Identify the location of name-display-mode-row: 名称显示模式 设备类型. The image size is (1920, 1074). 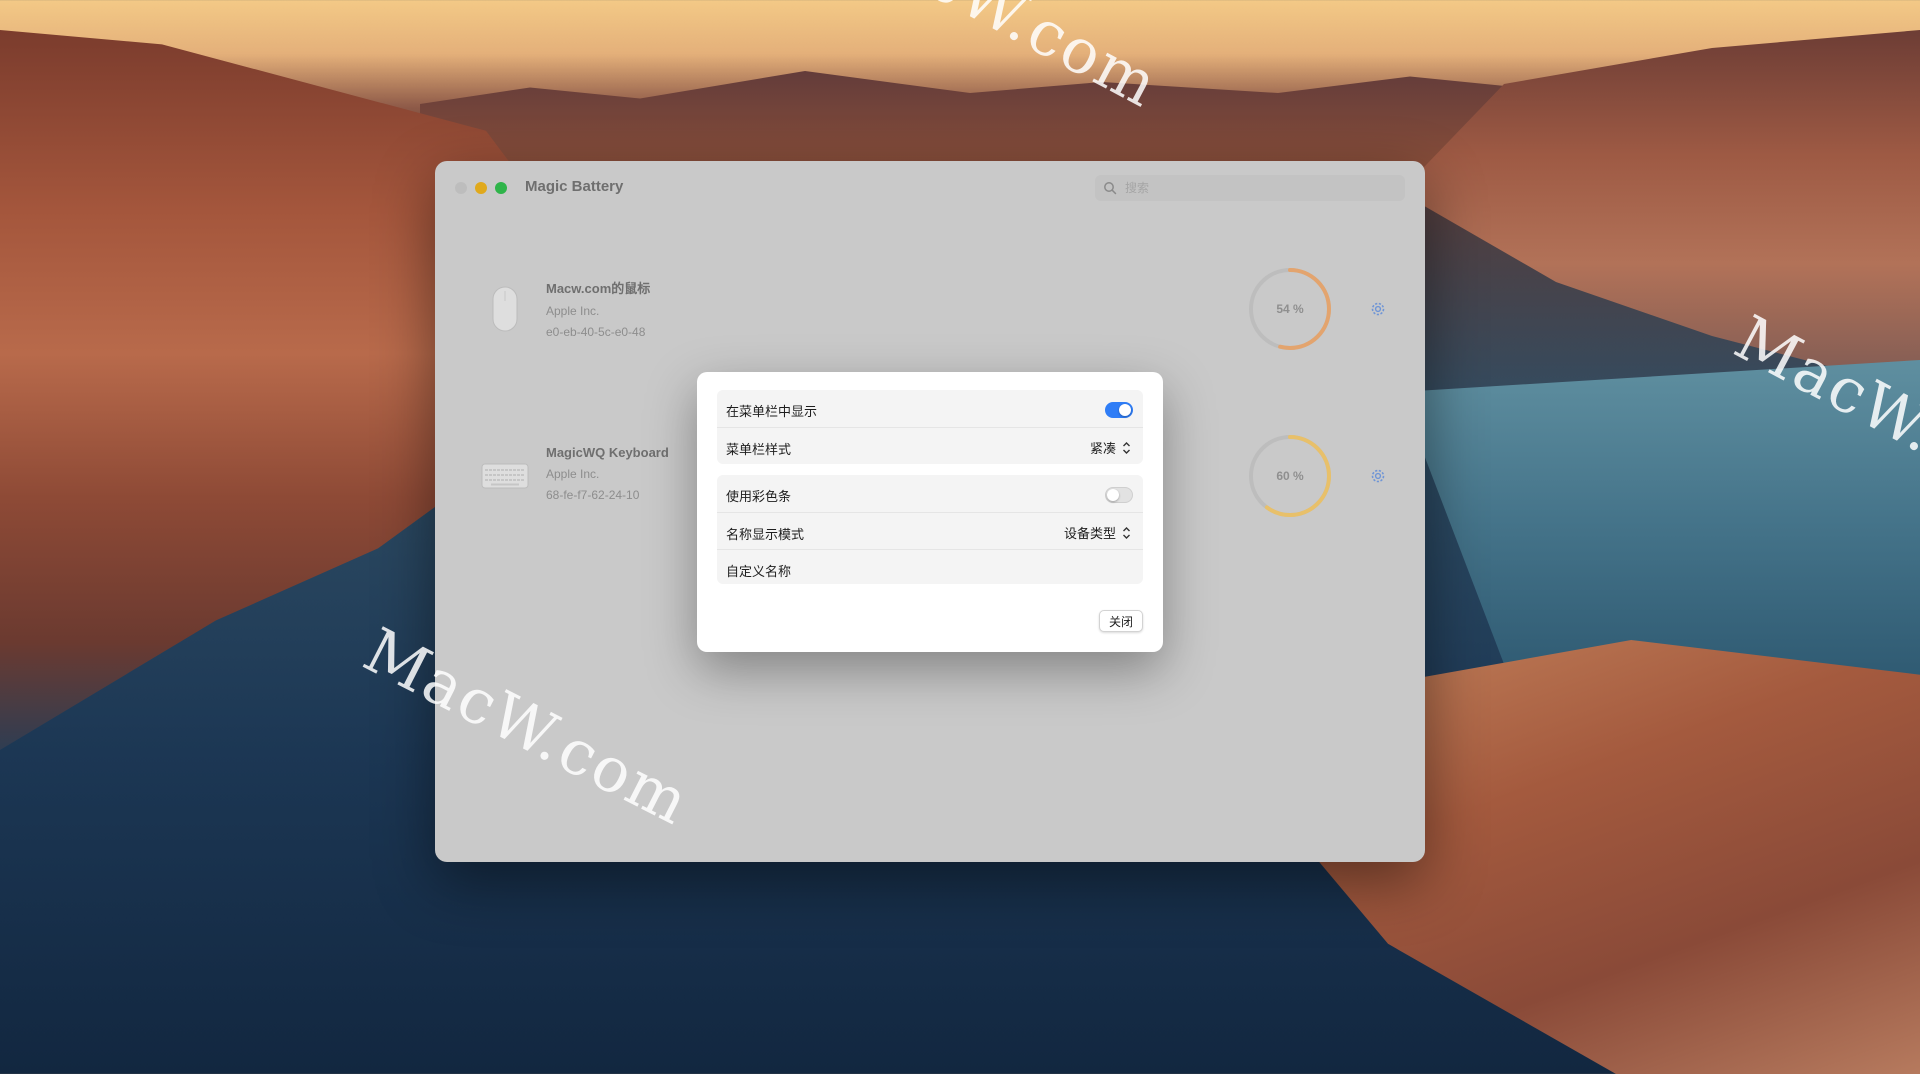
(930, 530).